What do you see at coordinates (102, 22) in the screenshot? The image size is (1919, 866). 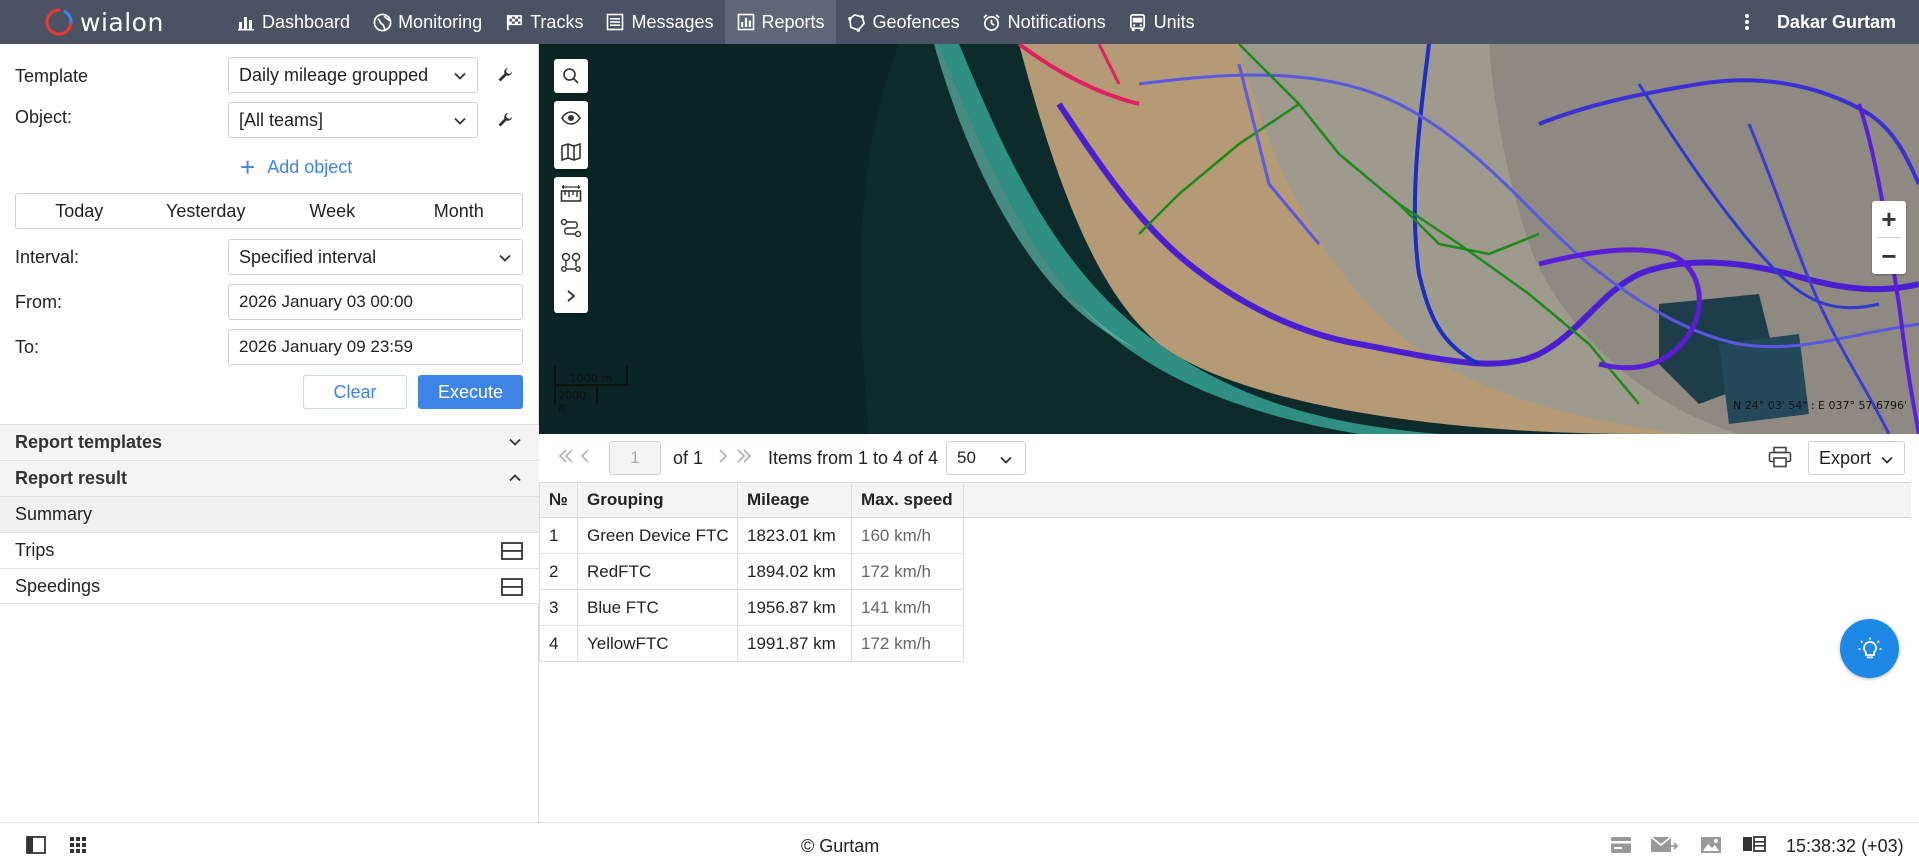 I see `wialon-logo: wialon` at bounding box center [102, 22].